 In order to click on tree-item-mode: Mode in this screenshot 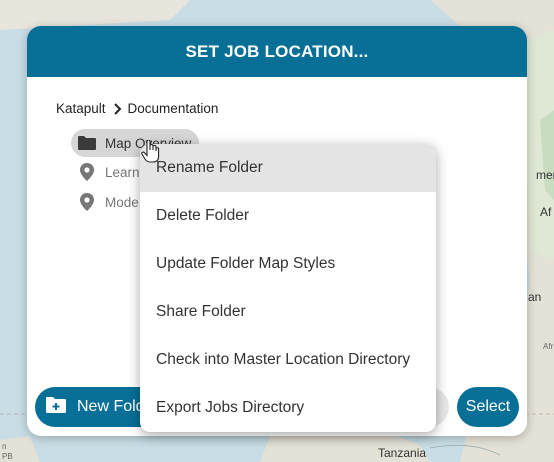, I will do `click(109, 202)`.